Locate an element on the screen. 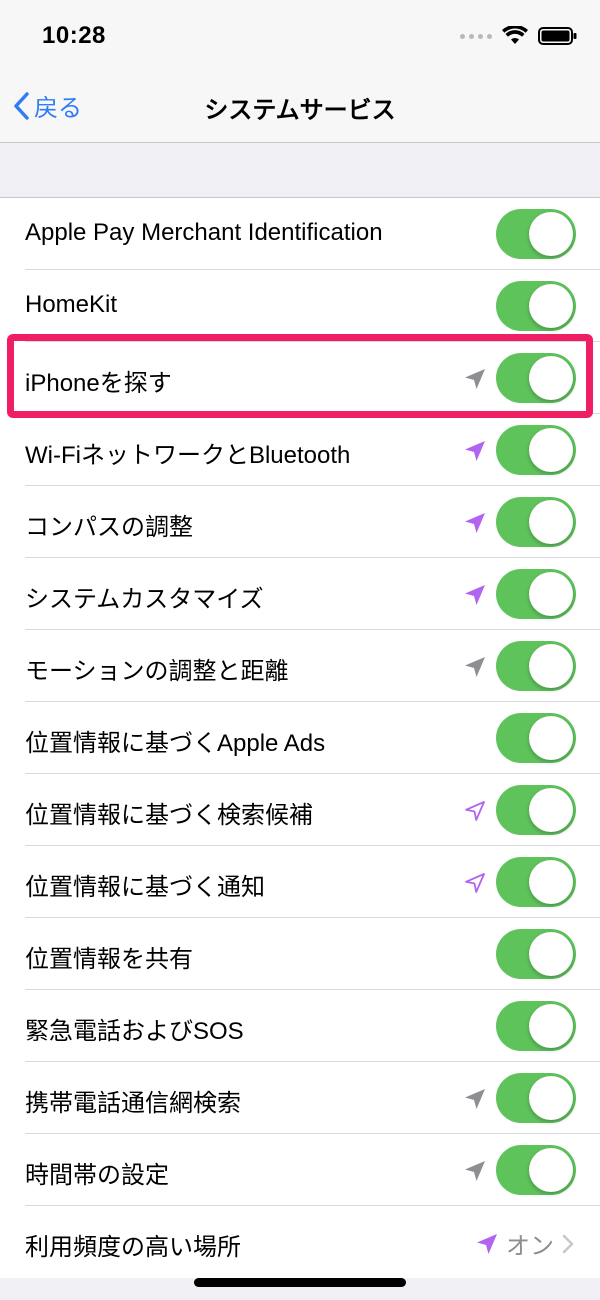  cellular-signal-icon is located at coordinates (476, 36).